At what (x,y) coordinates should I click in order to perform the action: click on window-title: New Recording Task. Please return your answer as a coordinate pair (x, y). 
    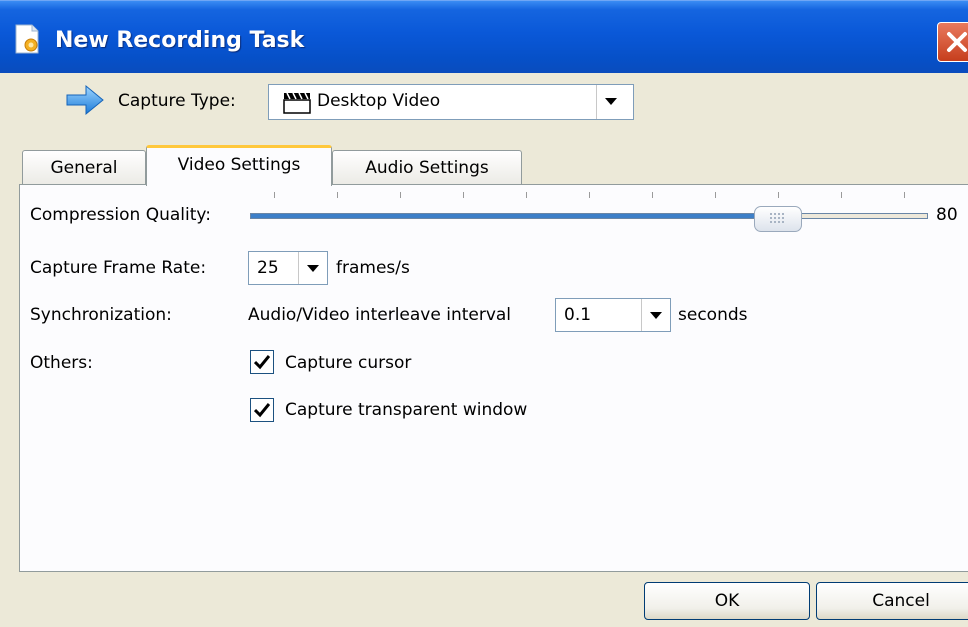
    Looking at the image, I should click on (180, 40).